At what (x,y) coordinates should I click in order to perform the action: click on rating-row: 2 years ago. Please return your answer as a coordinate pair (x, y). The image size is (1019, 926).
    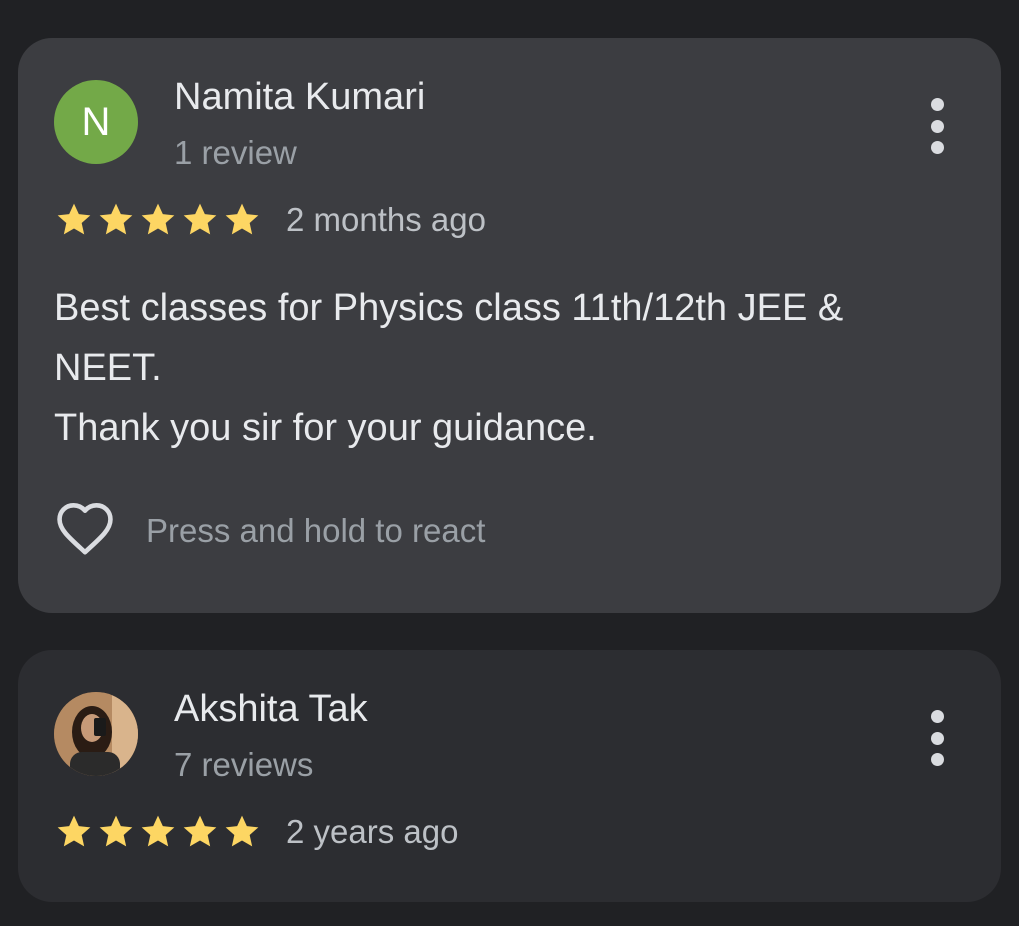
    Looking at the image, I should click on (256, 832).